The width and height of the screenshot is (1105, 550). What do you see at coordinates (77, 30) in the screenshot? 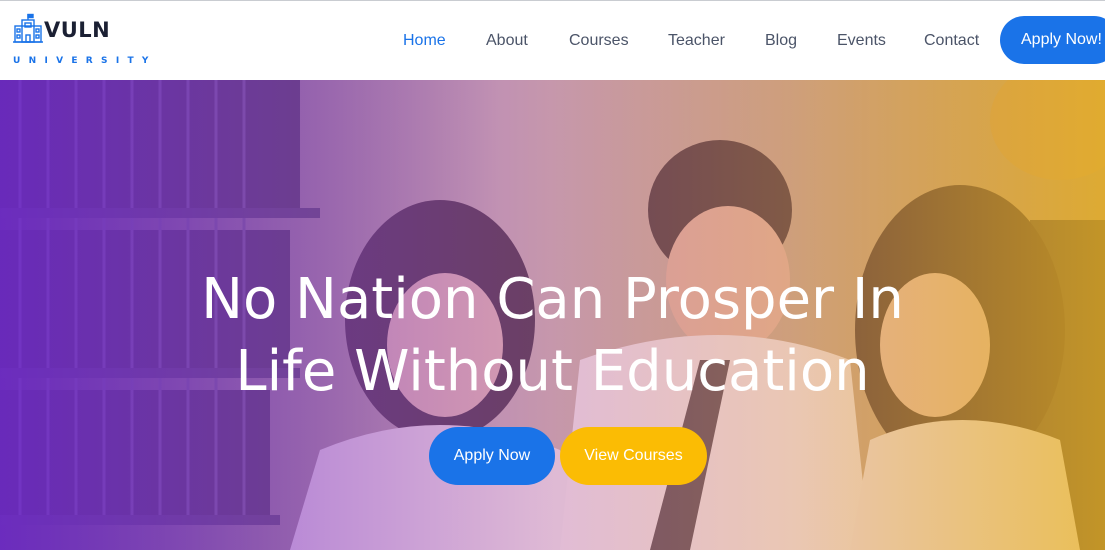
I see `brand-name: VULN` at bounding box center [77, 30].